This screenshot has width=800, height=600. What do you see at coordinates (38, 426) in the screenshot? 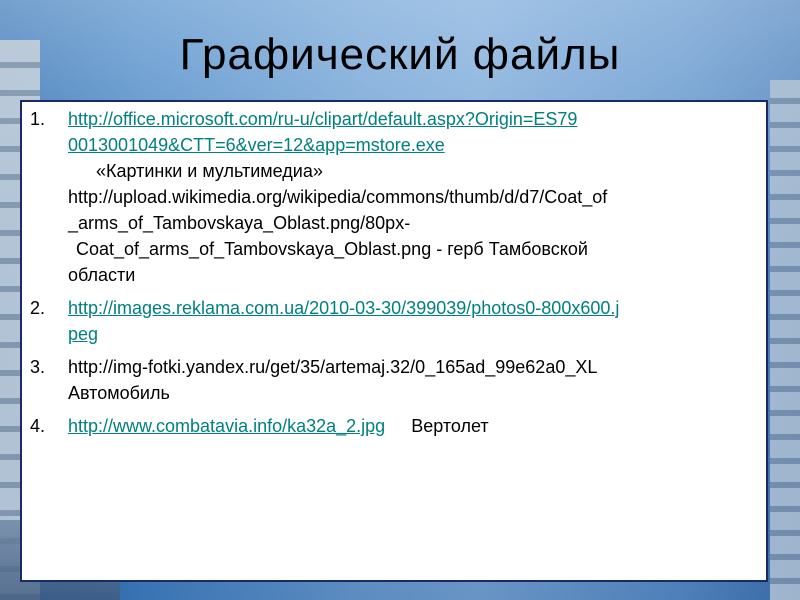
I see `item-number: 4.` at bounding box center [38, 426].